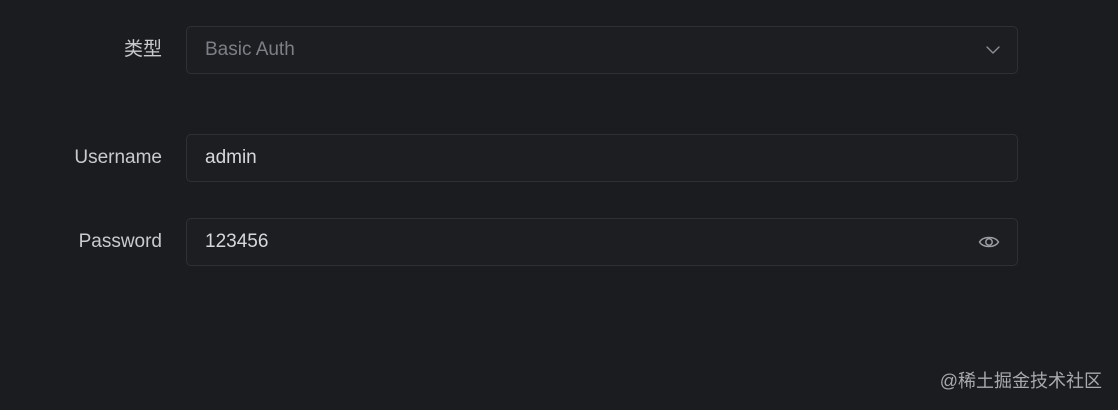 This screenshot has height=410, width=1118. Describe the element at coordinates (118, 157) in the screenshot. I see `username-label: Username` at that location.